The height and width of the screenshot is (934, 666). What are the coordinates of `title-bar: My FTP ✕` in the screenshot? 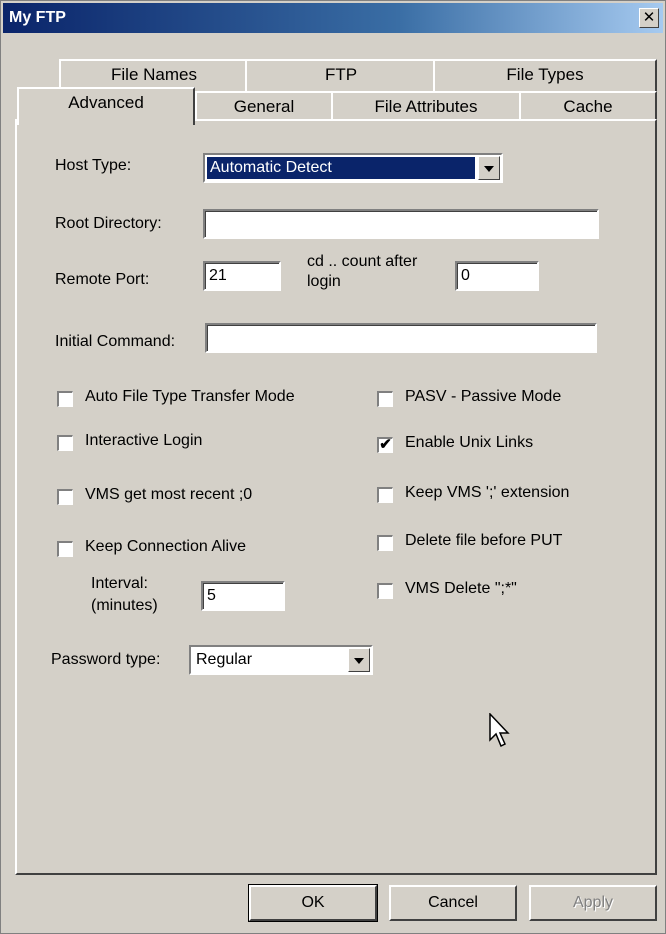 It's located at (333, 18).